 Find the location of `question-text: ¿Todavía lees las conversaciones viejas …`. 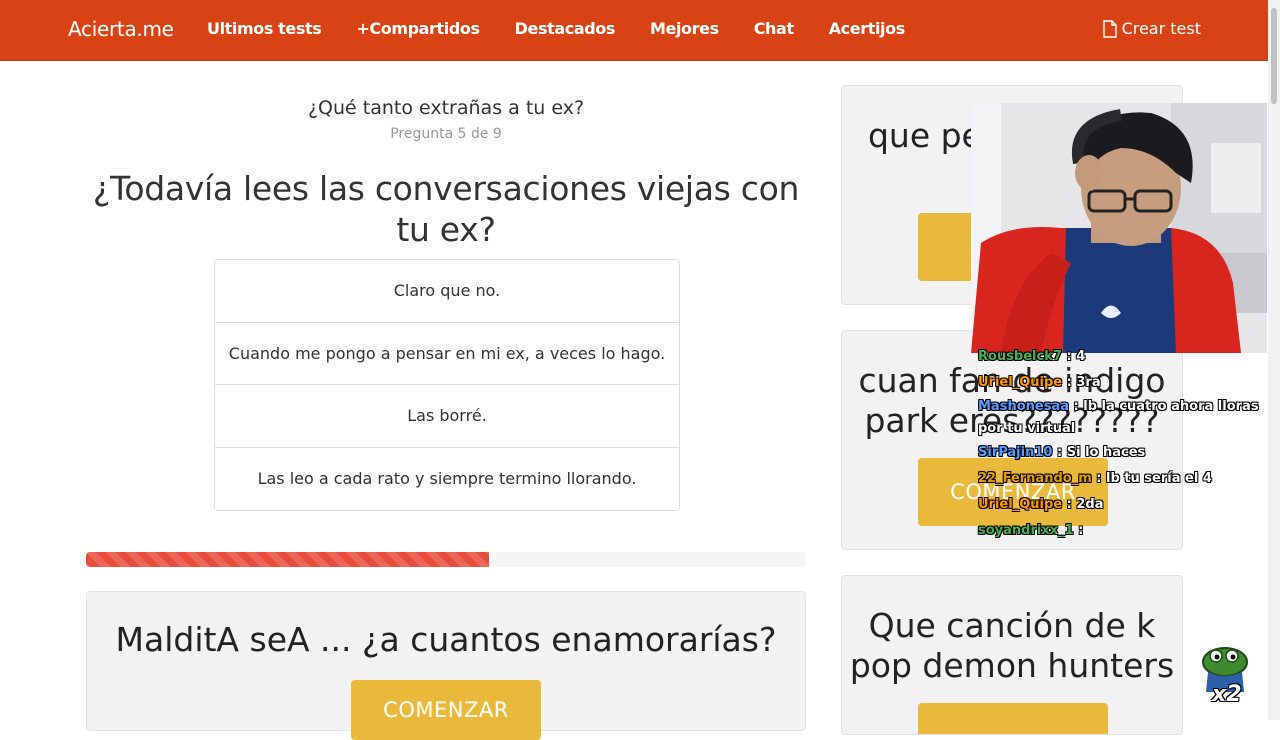

question-text: ¿Todavía lees las conversaciones viejas … is located at coordinates (446, 209).